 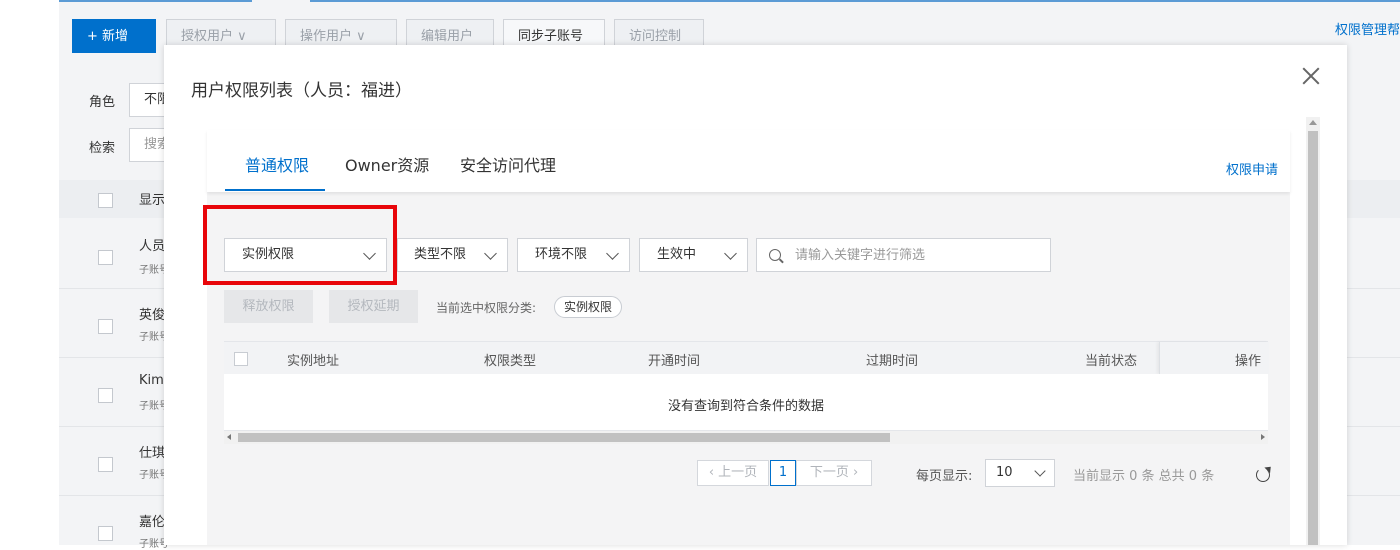 I want to click on tab-owner-resource: Owner资源, so click(x=387, y=164).